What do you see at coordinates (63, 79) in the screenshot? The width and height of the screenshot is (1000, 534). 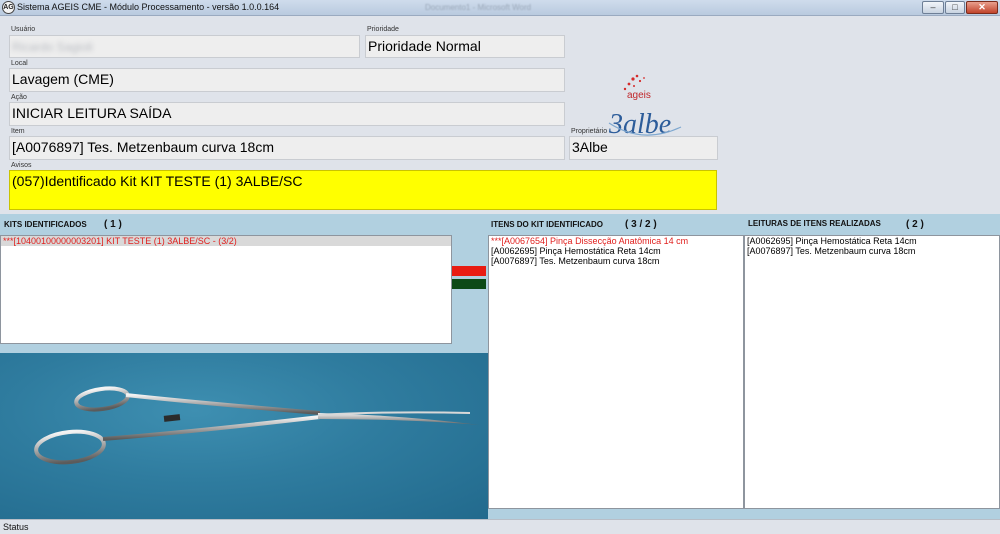 I see `local-value: Lavagem (CME)` at bounding box center [63, 79].